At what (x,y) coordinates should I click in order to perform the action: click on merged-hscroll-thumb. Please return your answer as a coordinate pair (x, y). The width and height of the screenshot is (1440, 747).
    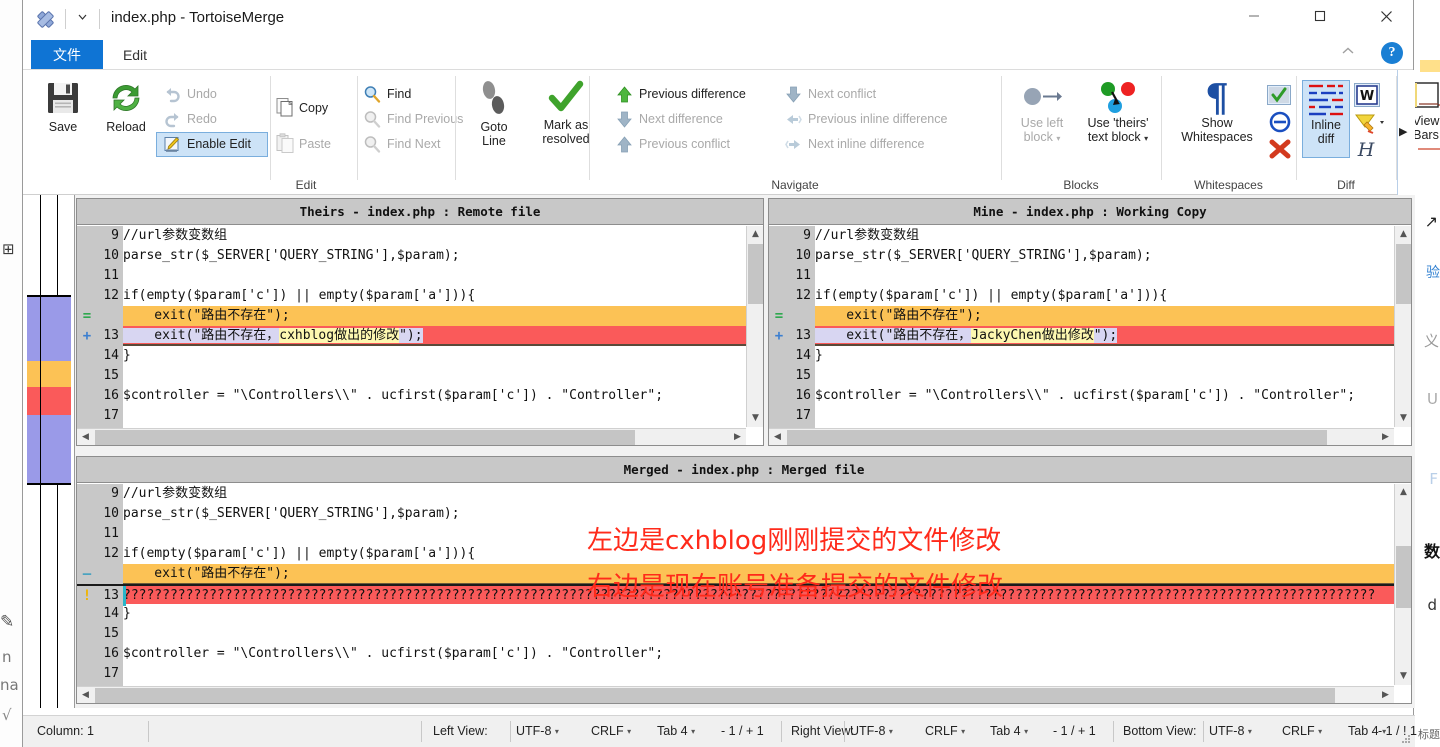
    Looking at the image, I should click on (715, 695).